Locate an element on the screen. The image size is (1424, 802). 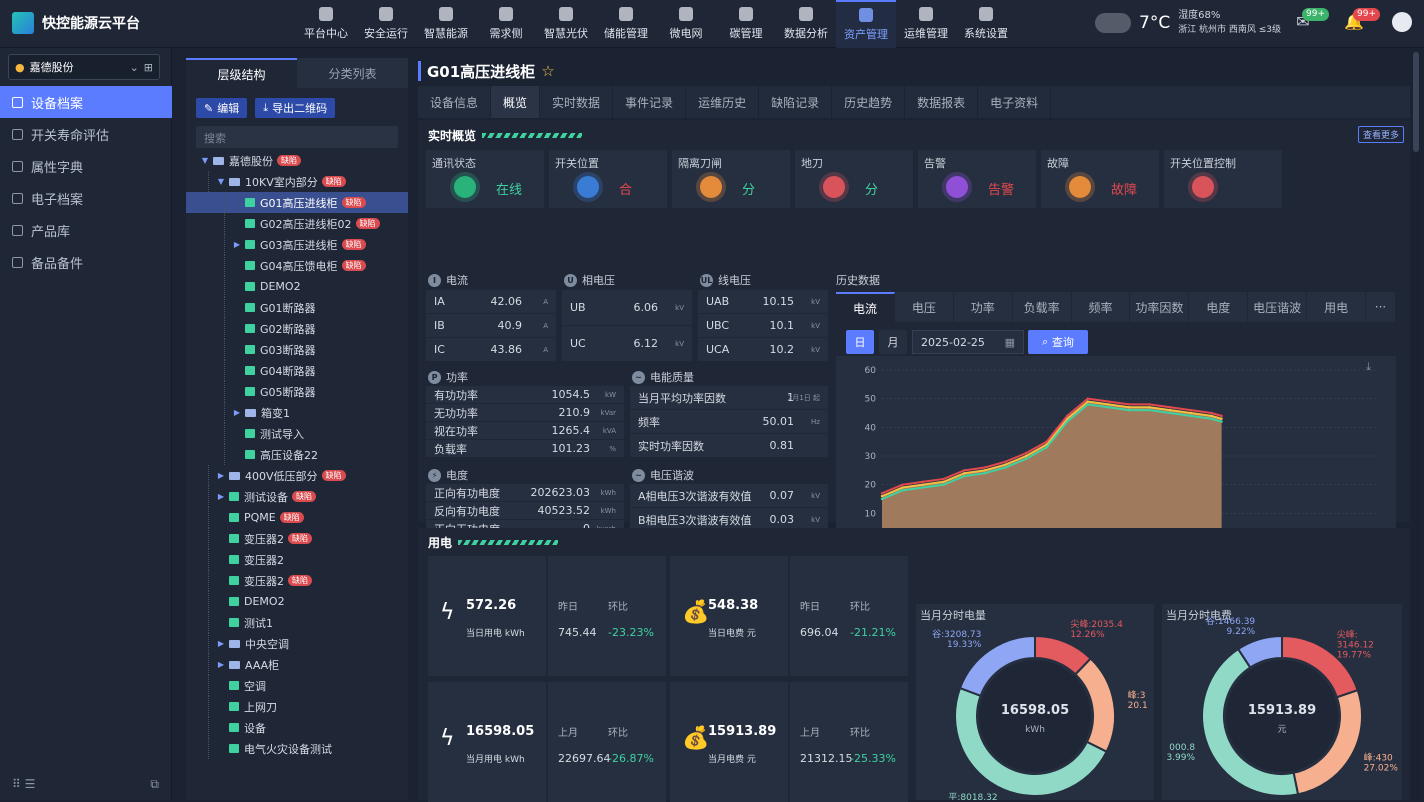
nav-item-5: 储能管理 is located at coordinates (626, 24).